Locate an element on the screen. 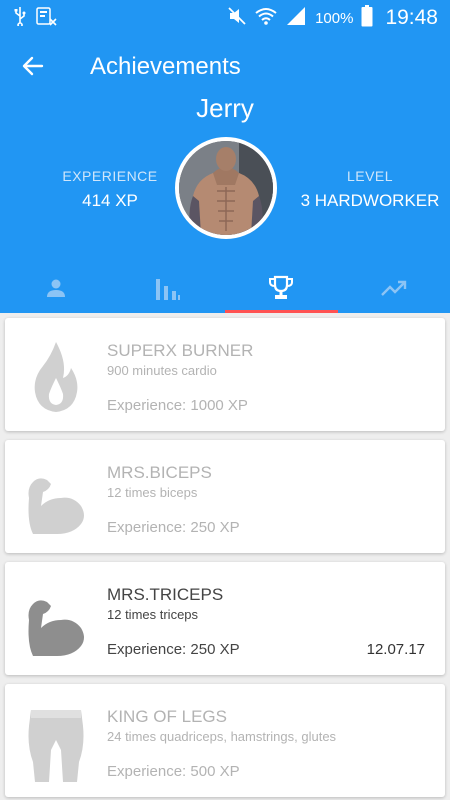 This screenshot has width=450, height=800. tab-profile is located at coordinates (56, 288).